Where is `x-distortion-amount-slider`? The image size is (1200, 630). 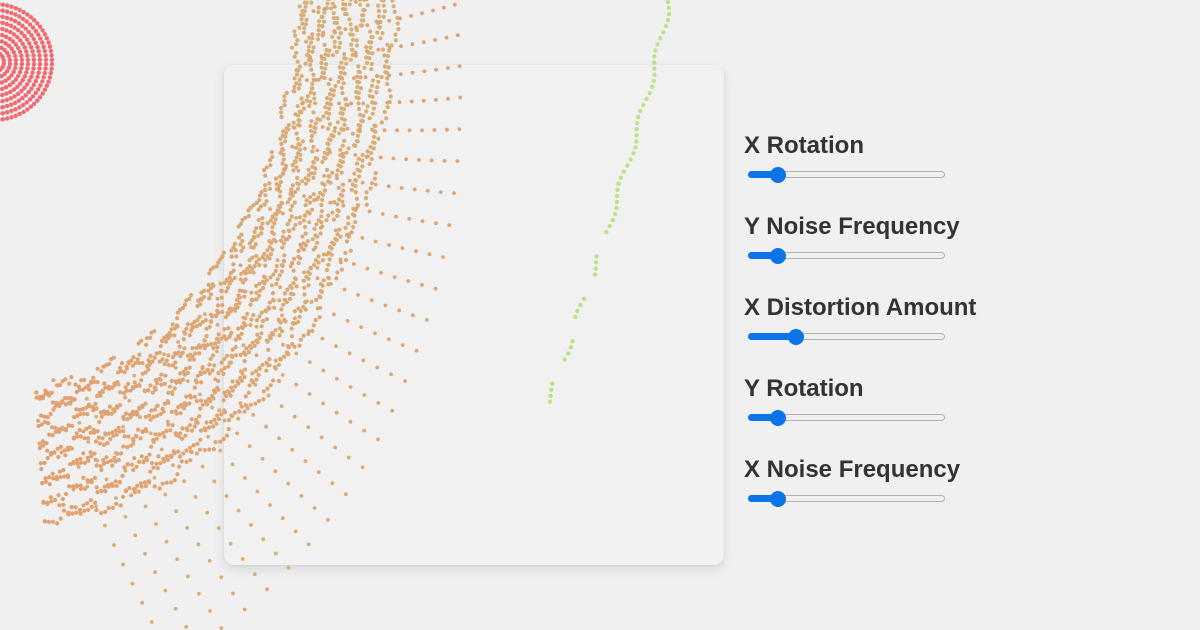 x-distortion-amount-slider is located at coordinates (846, 337).